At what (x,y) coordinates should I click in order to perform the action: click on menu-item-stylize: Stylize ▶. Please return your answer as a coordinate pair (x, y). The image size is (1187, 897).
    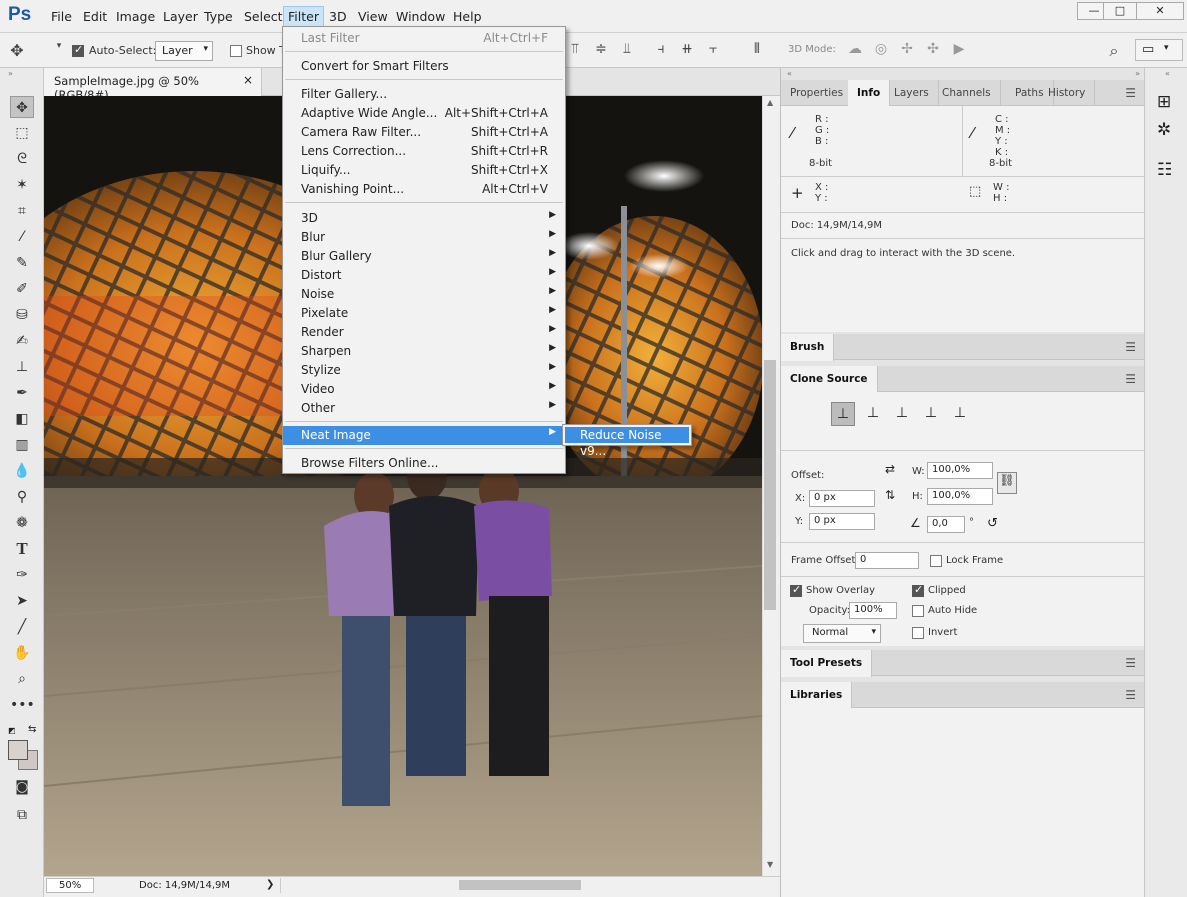
    Looking at the image, I should click on (424, 370).